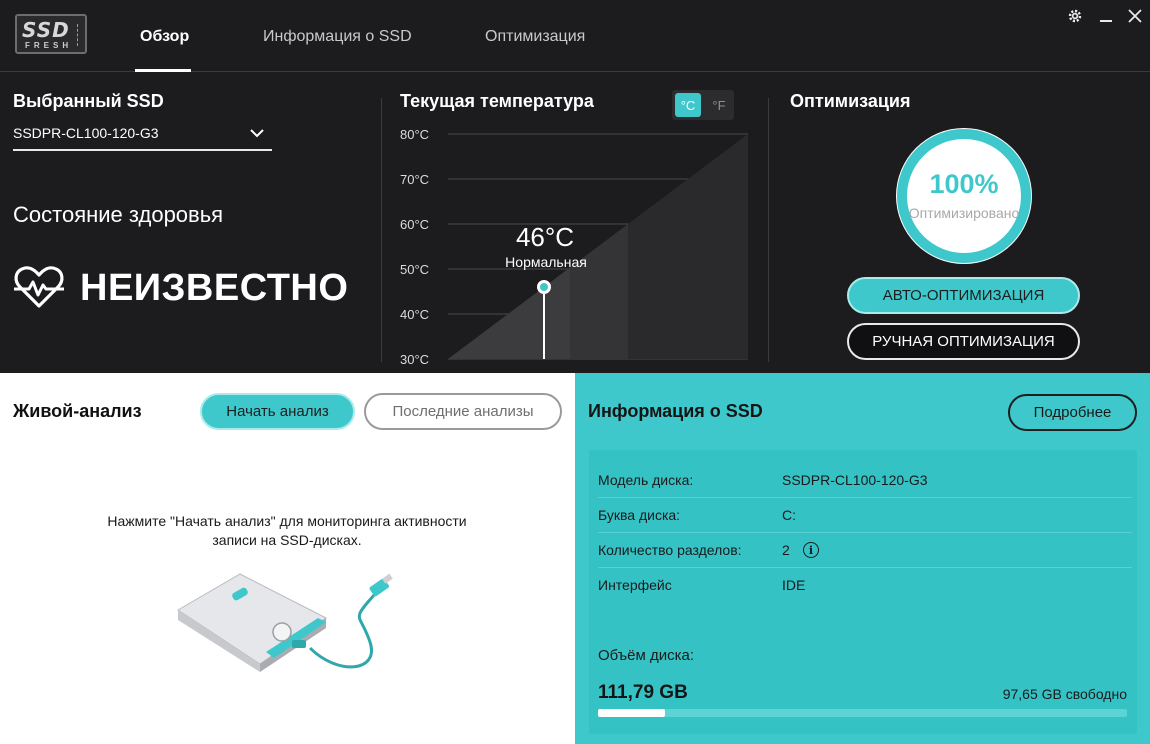  Describe the element at coordinates (855, 480) in the screenshot. I see `info-value: SSDPR-CL100-120-G3` at that location.